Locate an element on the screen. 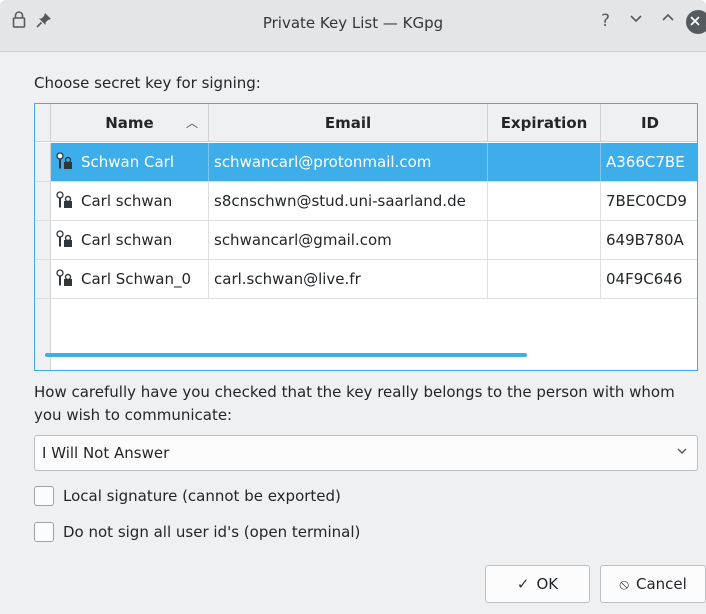 This screenshot has width=706, height=614. column-header-name-label: Name is located at coordinates (129, 123).